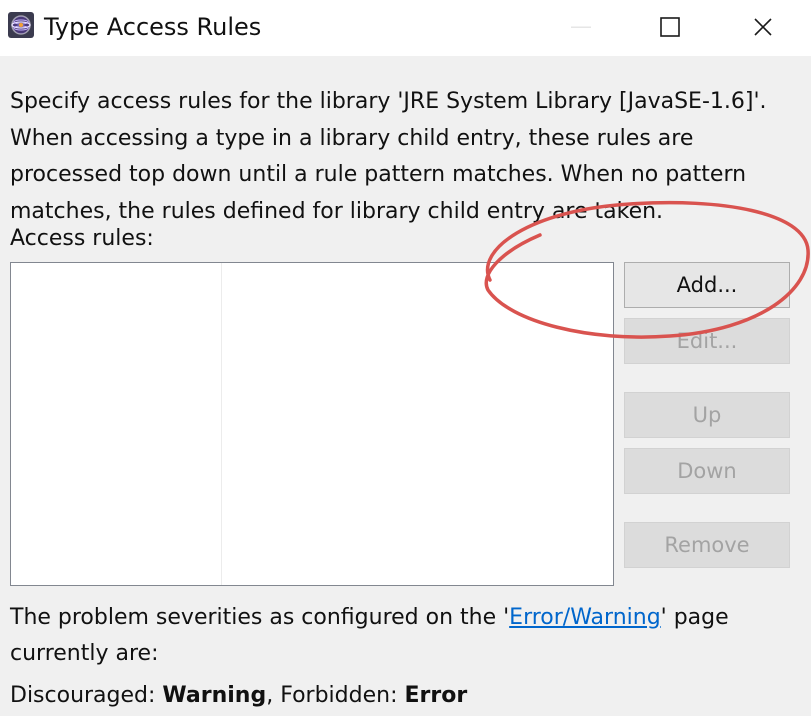  Describe the element at coordinates (405, 28) in the screenshot. I see `title-bar: Type Access Rules` at that location.